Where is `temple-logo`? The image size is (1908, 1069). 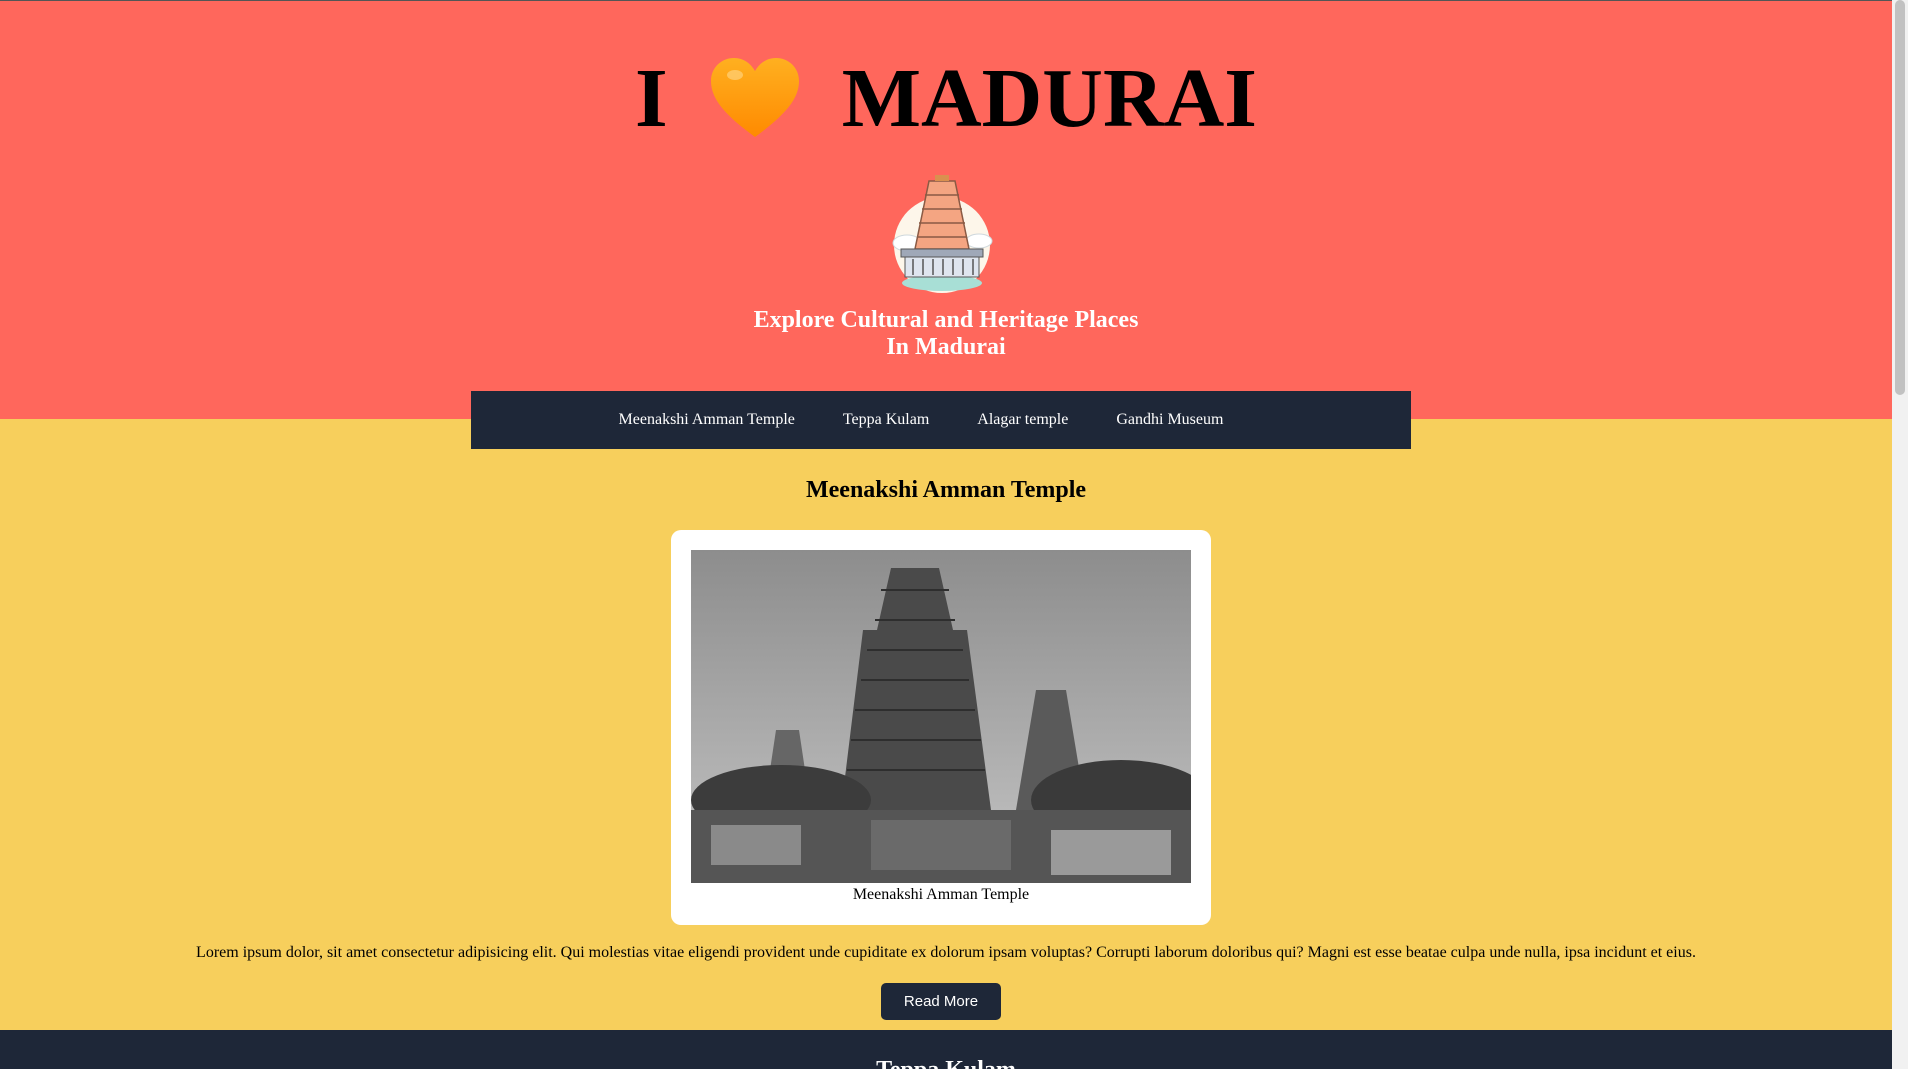 temple-logo is located at coordinates (942, 234).